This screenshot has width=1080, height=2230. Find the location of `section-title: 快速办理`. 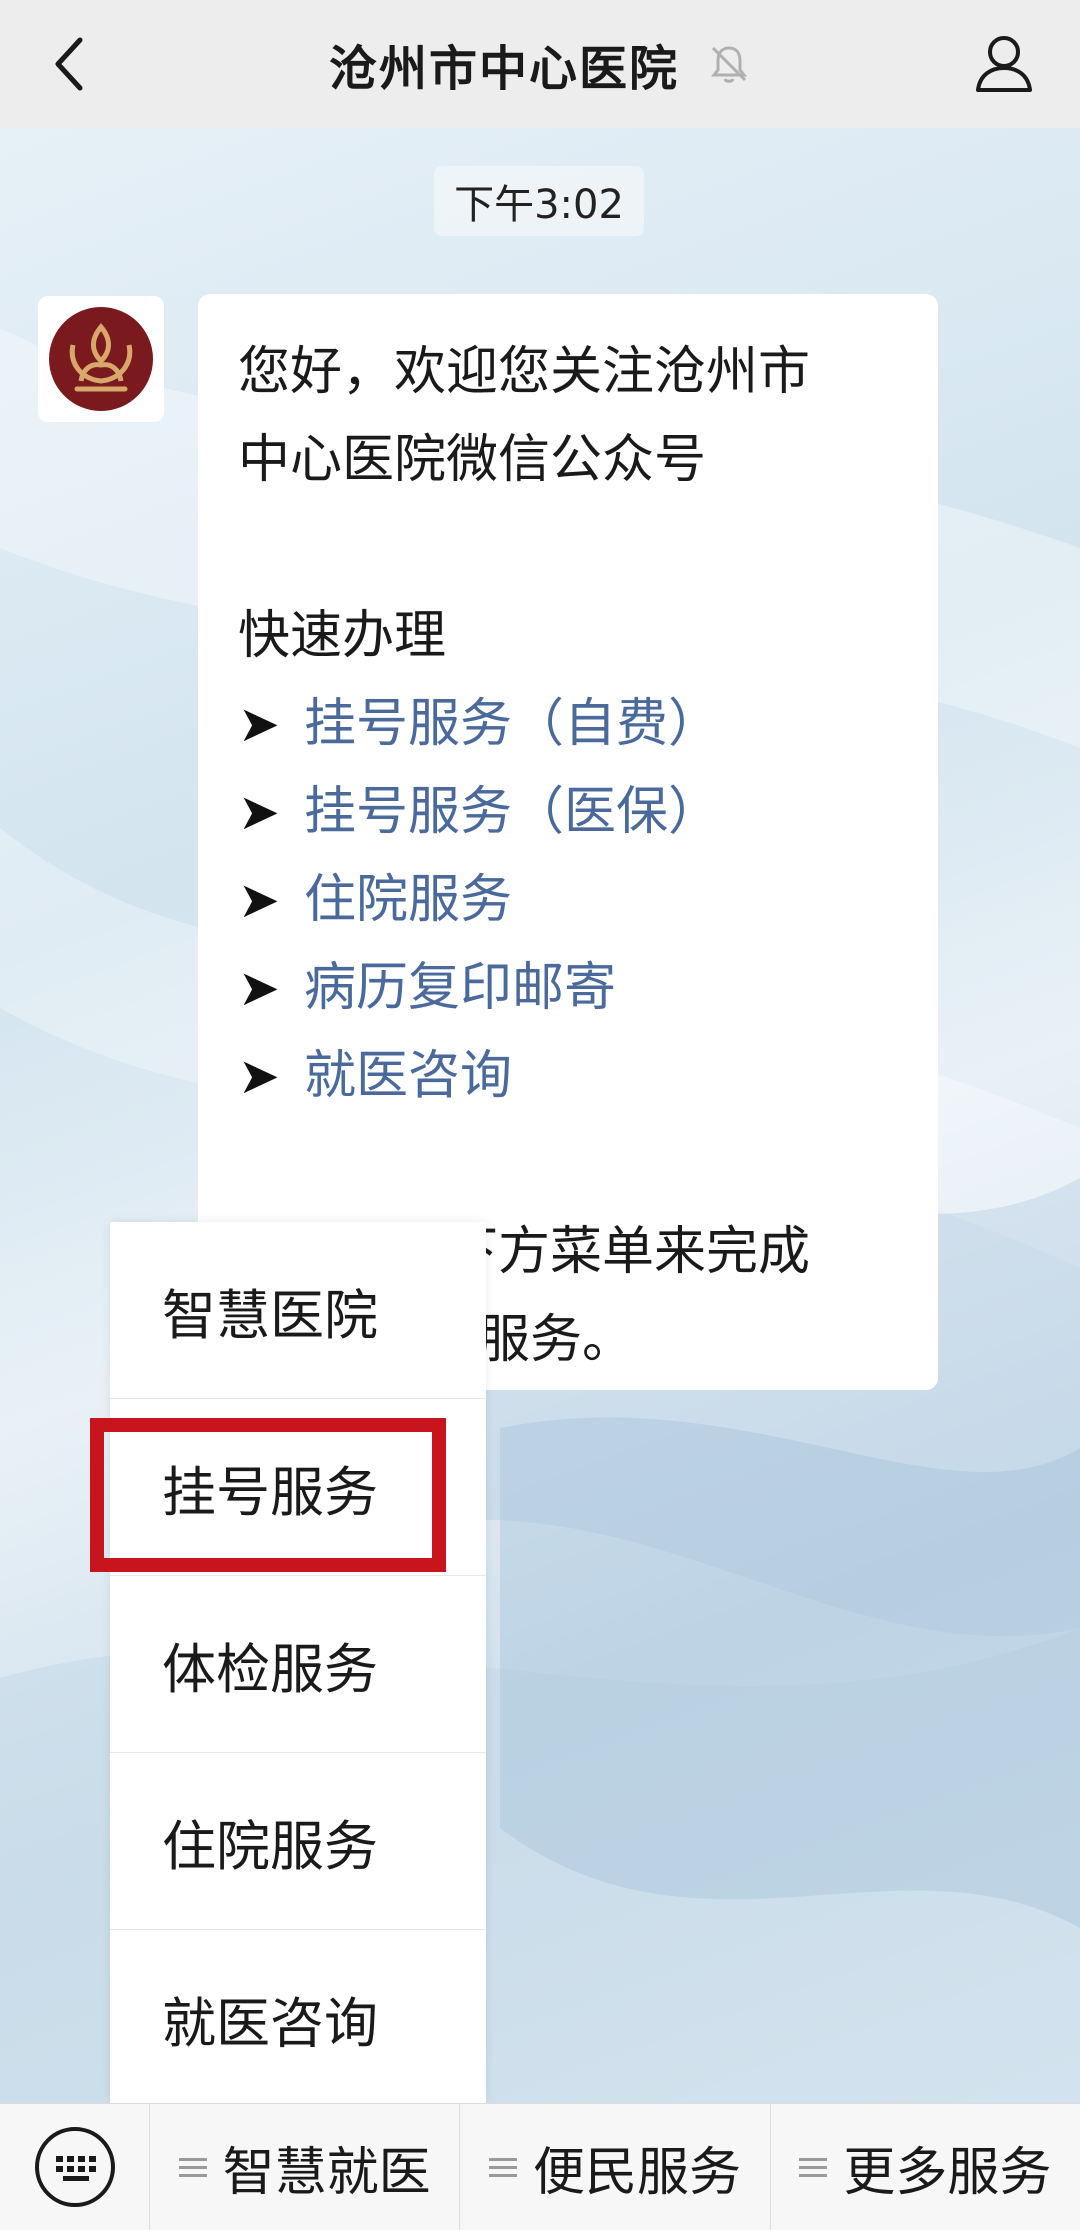

section-title: 快速办理 is located at coordinates (342, 636).